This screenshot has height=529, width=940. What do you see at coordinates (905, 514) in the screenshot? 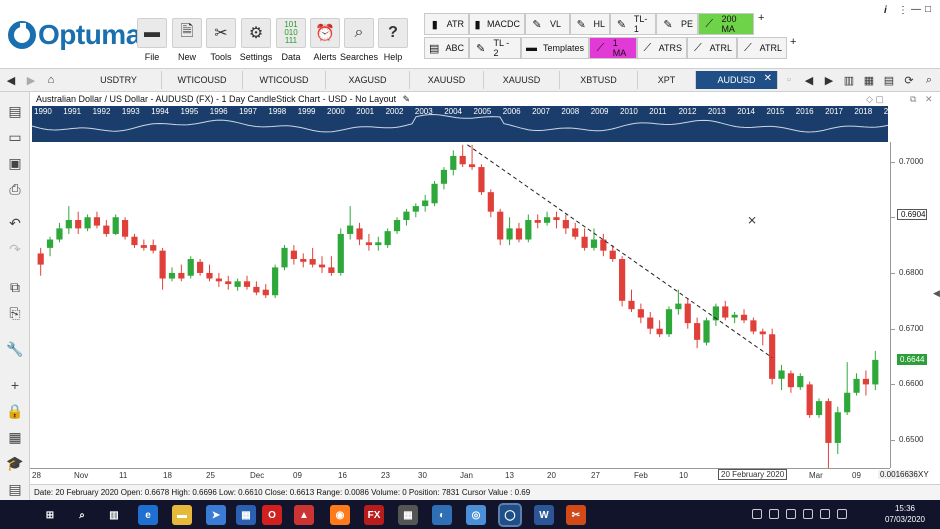
I see `taskbar-clock: 15:36 07/03/2020` at bounding box center [905, 514].